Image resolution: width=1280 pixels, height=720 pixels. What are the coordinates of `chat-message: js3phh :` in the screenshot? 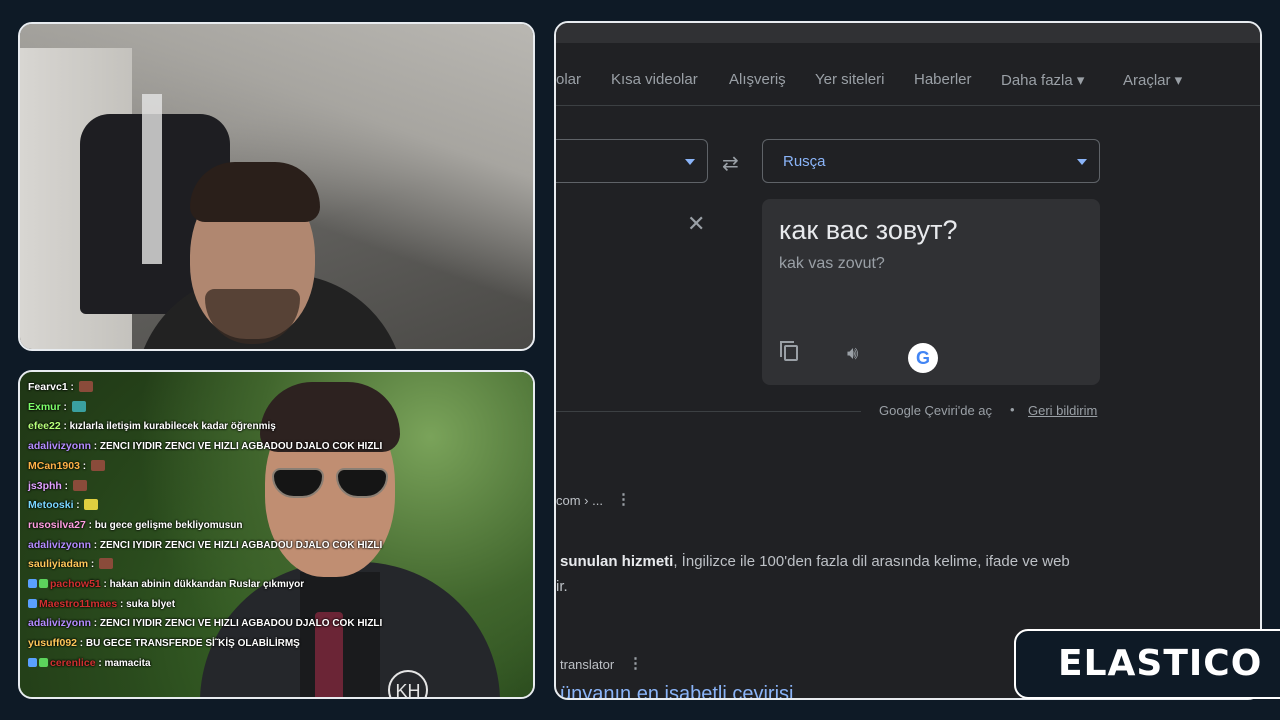 It's located at (218, 487).